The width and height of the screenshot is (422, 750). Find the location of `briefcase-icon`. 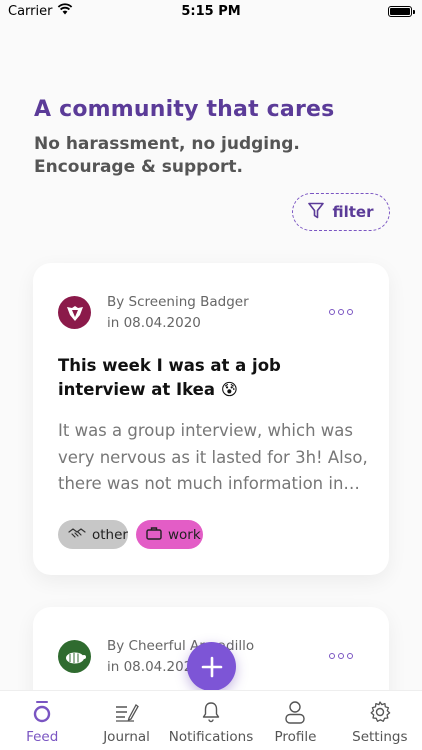

briefcase-icon is located at coordinates (154, 535).